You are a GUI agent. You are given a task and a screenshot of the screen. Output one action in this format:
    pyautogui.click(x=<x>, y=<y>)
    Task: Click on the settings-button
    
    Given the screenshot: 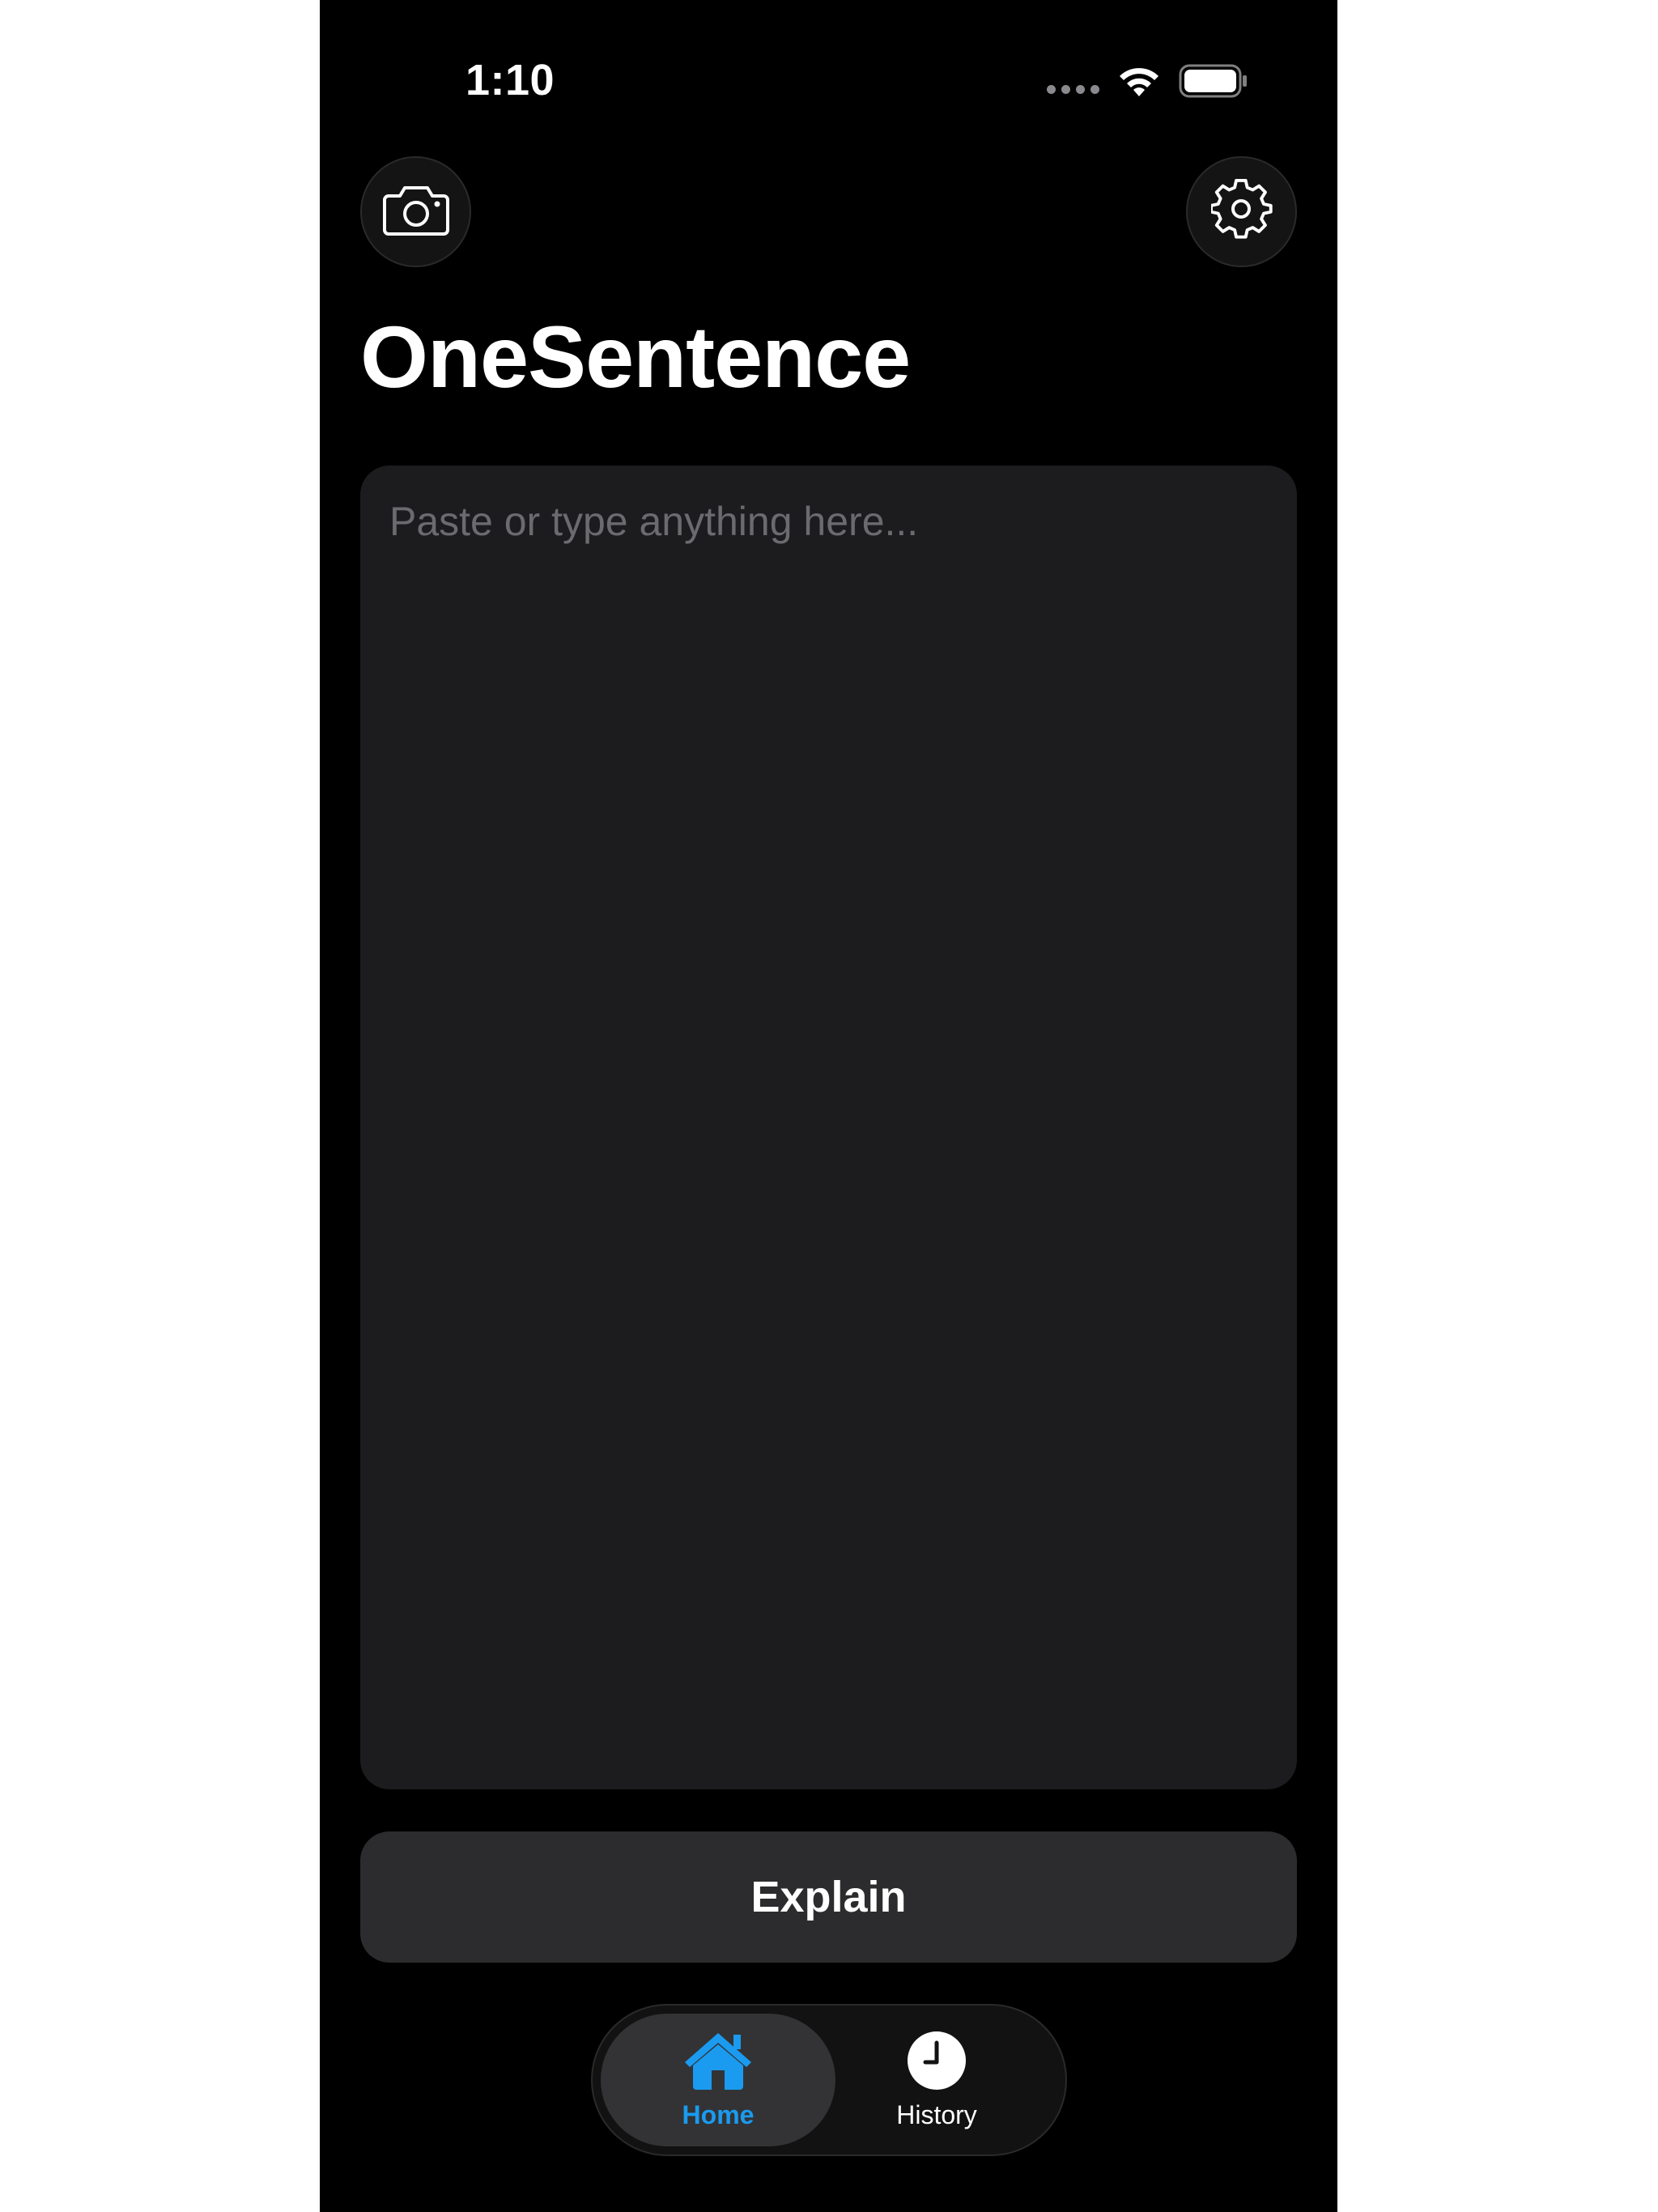 What is the action you would take?
    pyautogui.click(x=1241, y=211)
    